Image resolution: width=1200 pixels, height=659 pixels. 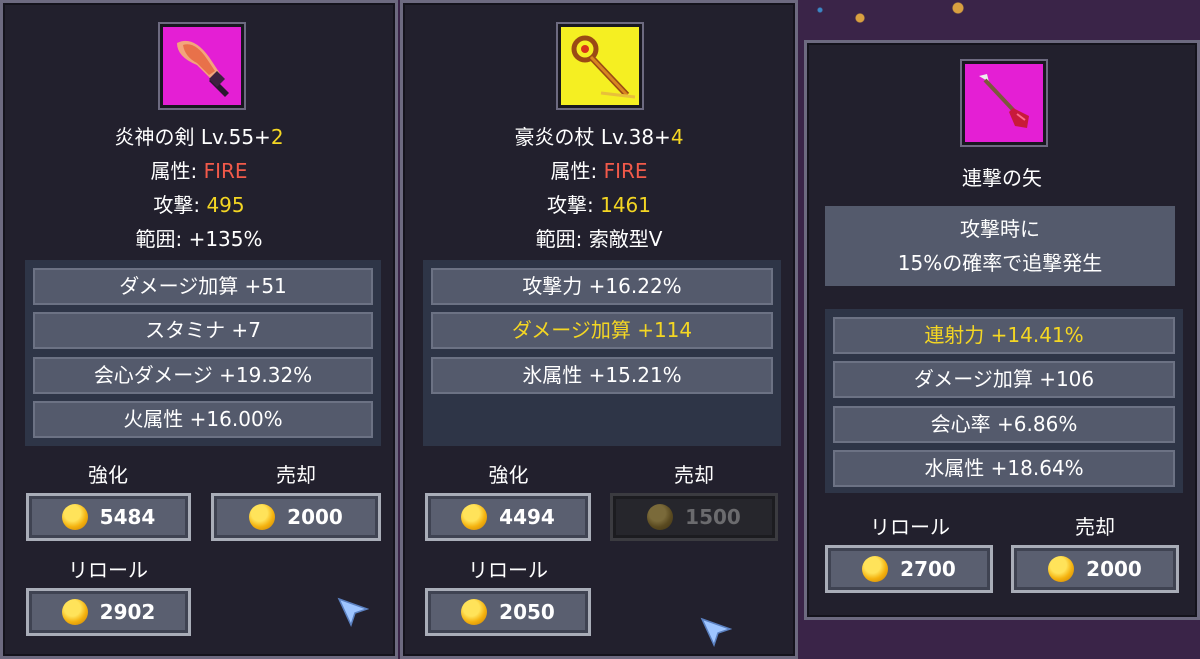 I want to click on skill-description: 攻撃時に 15%の確率で追撃発生, so click(x=1000, y=246).